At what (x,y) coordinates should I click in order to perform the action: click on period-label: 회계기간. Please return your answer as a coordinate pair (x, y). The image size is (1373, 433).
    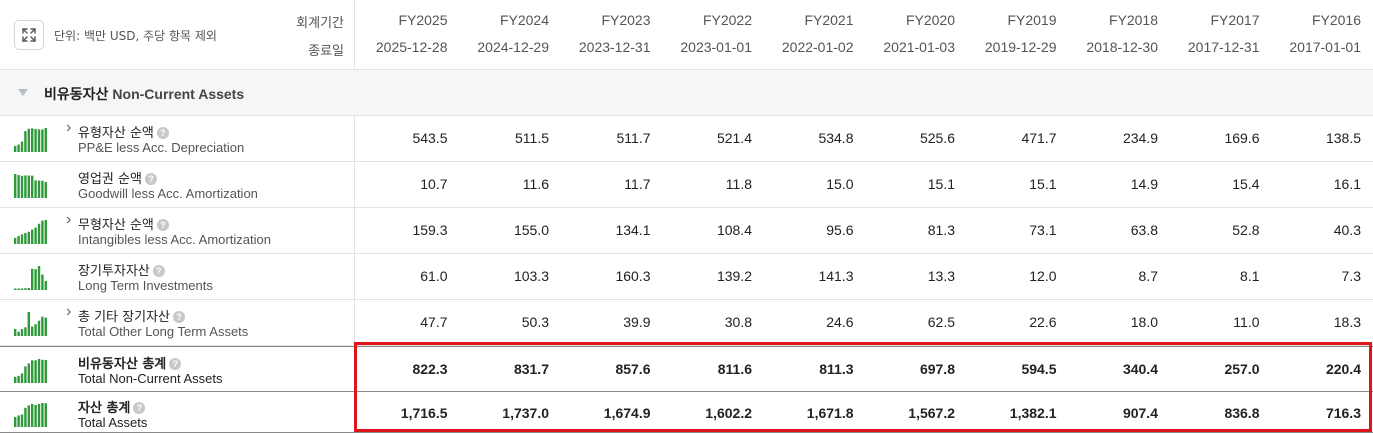
    Looking at the image, I should click on (320, 23).